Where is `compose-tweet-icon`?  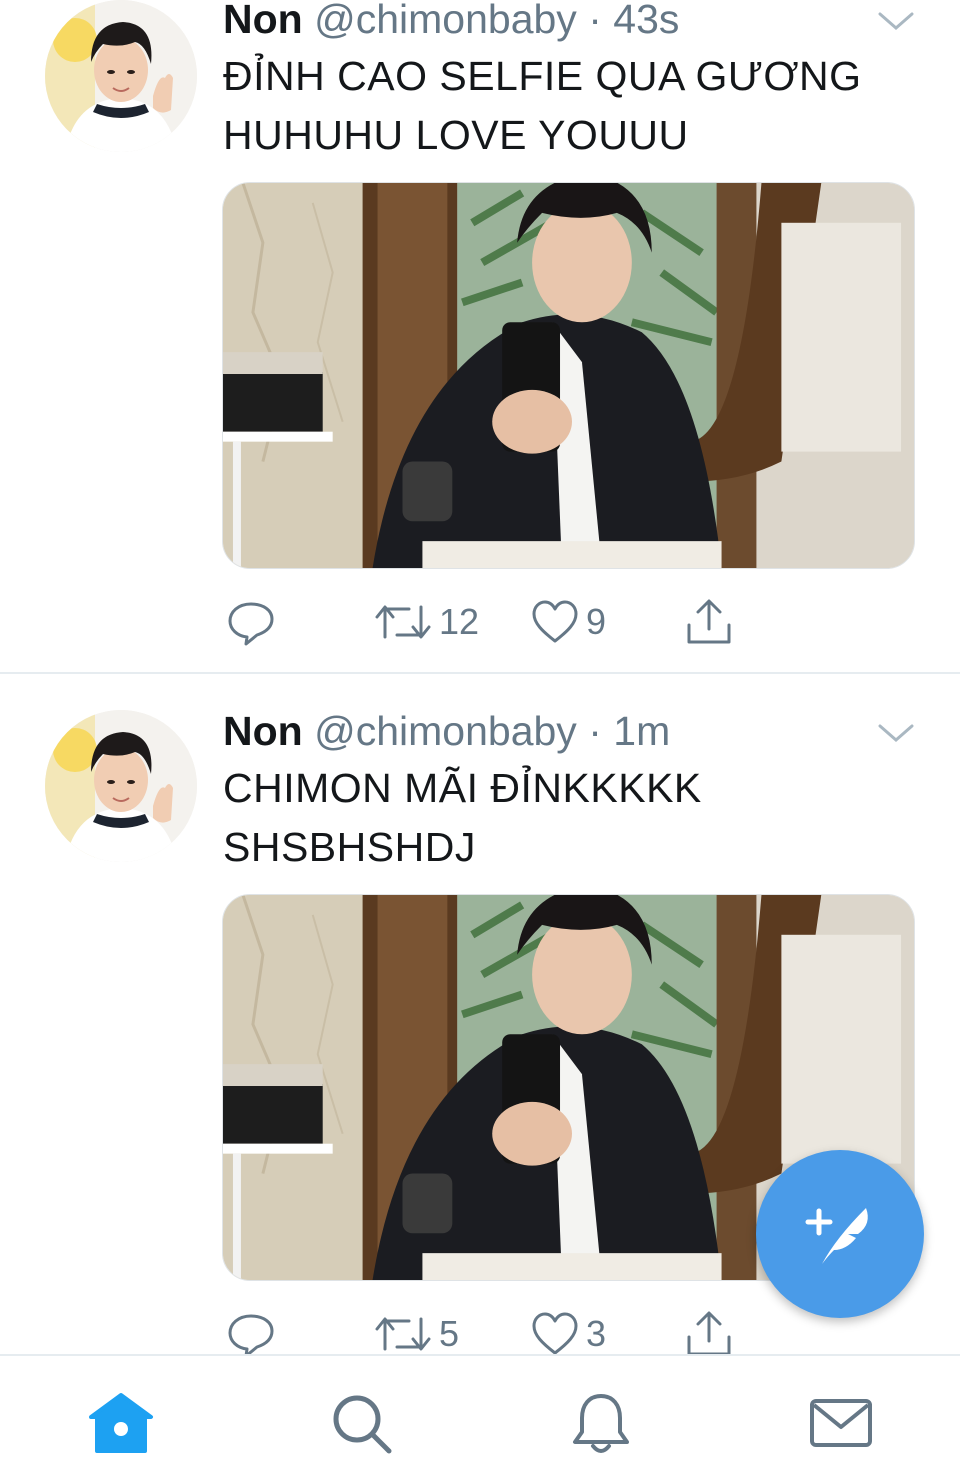
compose-tweet-icon is located at coordinates (836, 1236).